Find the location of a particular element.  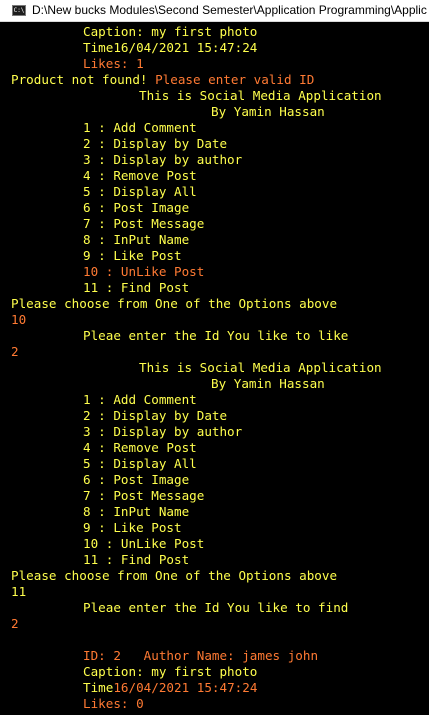

result-id-author: ID: 2 Author Name: james john is located at coordinates (201, 655).